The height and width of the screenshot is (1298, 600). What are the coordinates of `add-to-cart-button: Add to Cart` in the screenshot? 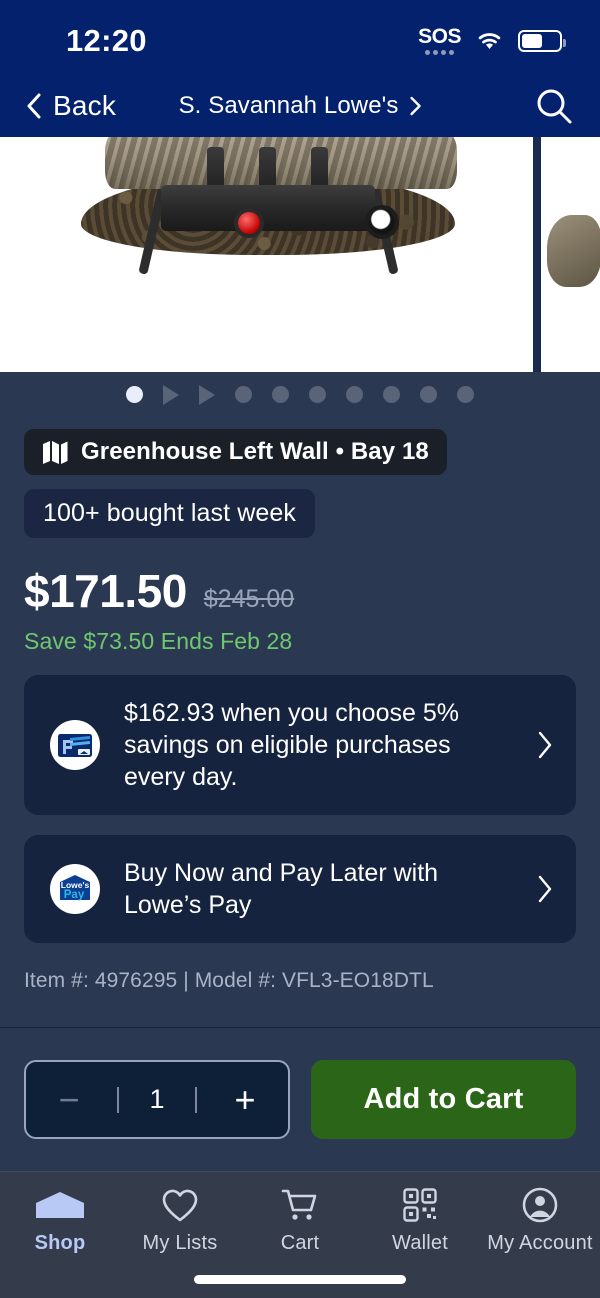 It's located at (443, 1099).